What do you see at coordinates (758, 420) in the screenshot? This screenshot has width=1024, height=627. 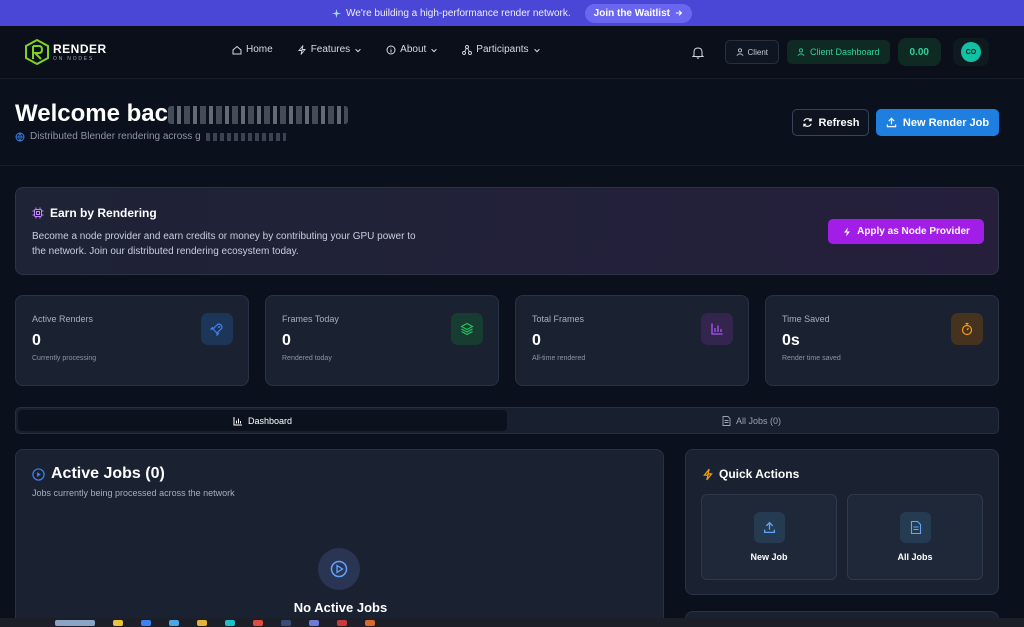 I see `tab-label: All Jobs (0)` at bounding box center [758, 420].